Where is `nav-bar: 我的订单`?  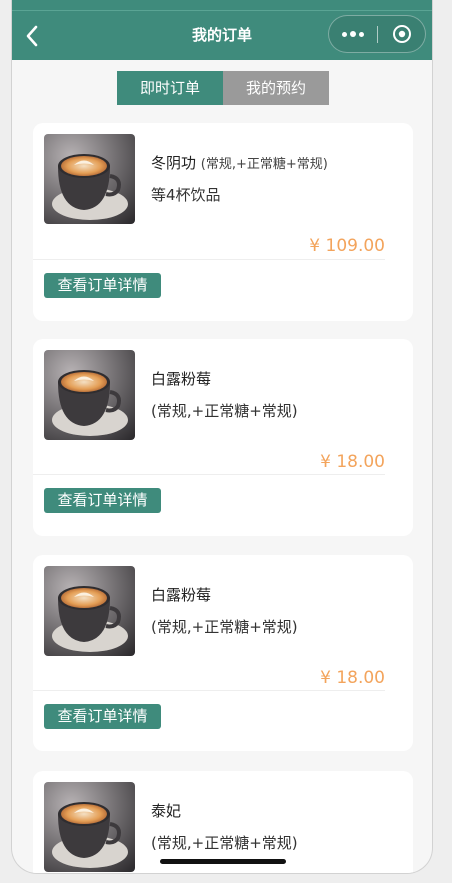 nav-bar: 我的订单 is located at coordinates (222, 35).